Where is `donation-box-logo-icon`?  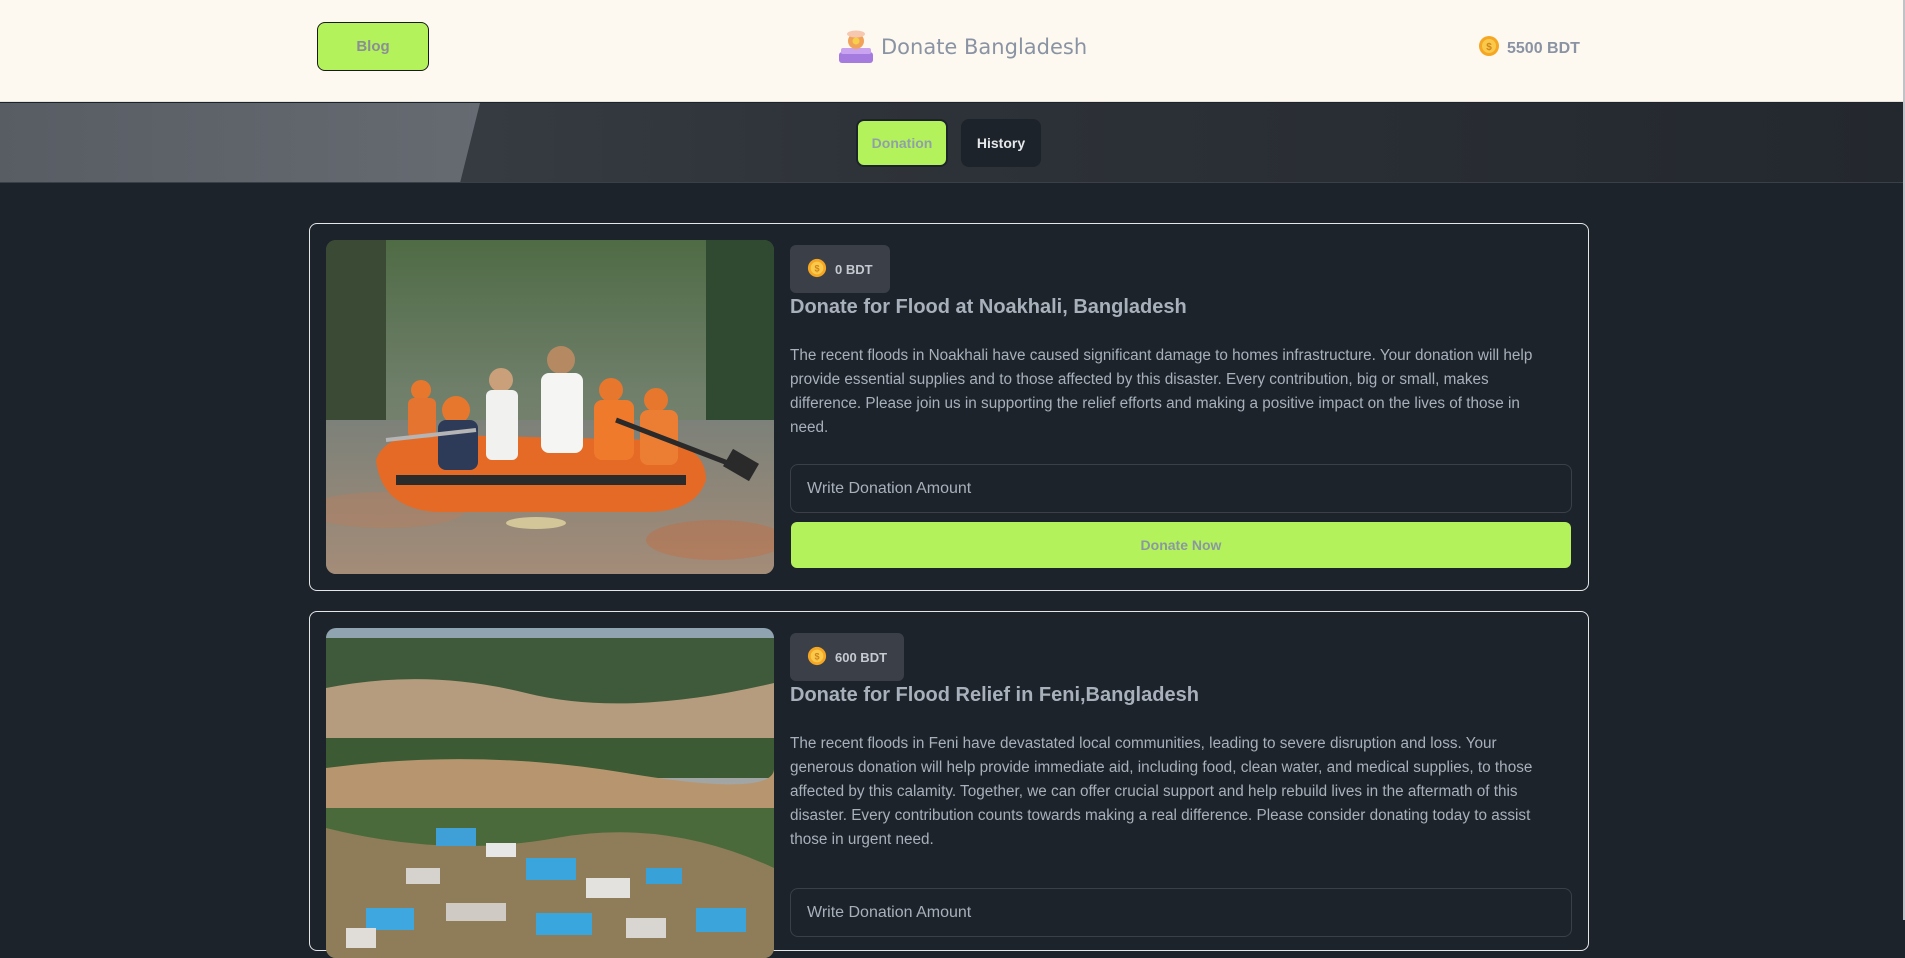
donation-box-logo-icon is located at coordinates (856, 47).